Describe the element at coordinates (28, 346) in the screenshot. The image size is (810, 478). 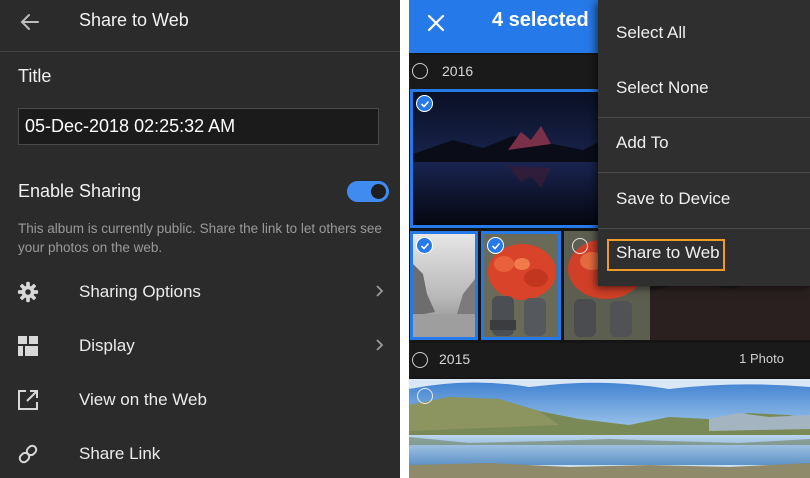
I see `grid-layout-icon` at that location.